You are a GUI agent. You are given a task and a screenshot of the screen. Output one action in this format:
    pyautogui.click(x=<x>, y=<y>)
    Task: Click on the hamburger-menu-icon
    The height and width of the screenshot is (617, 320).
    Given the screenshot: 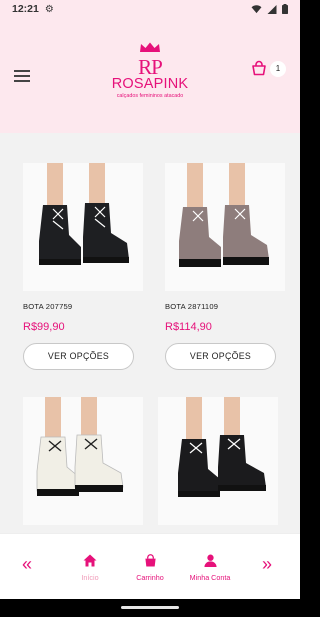 What is the action you would take?
    pyautogui.click(x=23, y=76)
    